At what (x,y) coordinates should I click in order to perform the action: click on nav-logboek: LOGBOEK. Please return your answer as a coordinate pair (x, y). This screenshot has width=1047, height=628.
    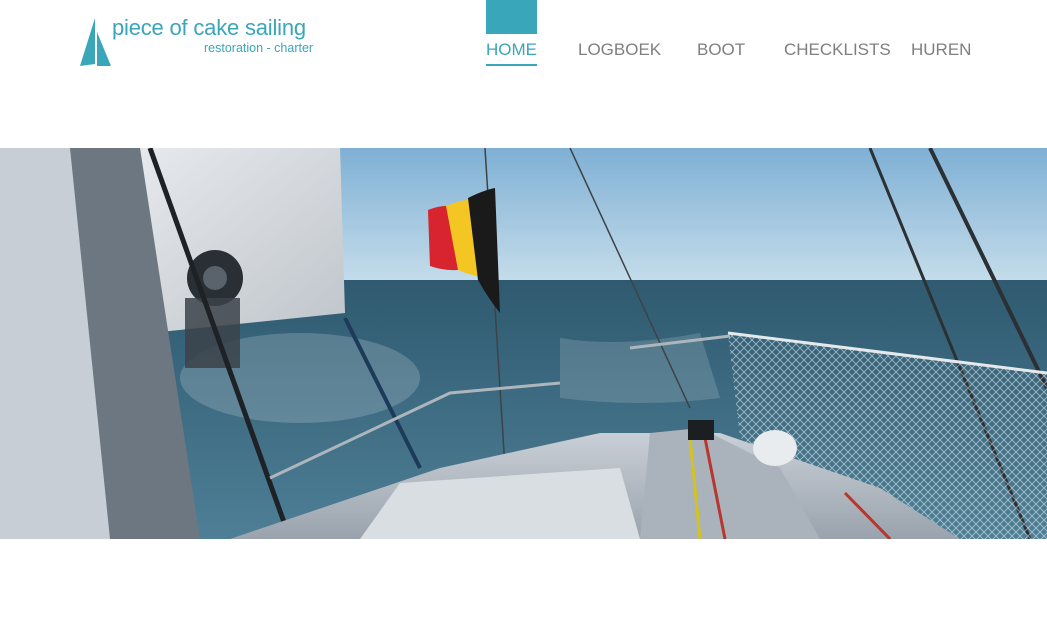
    Looking at the image, I should click on (619, 50).